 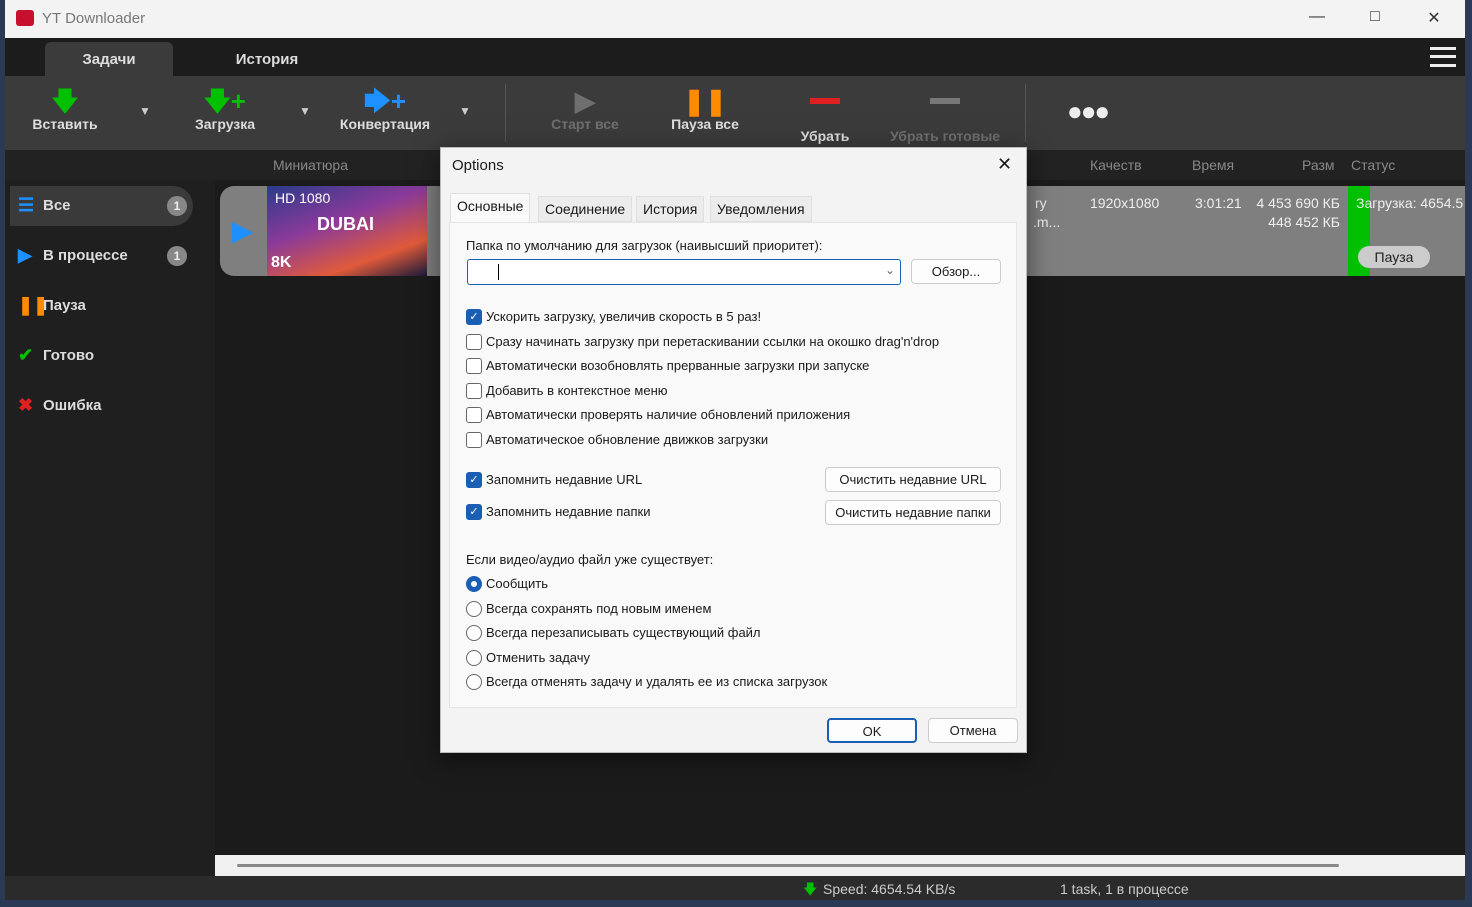 What do you see at coordinates (945, 136) in the screenshot?
I see `remove-done-label: Убрать готовые` at bounding box center [945, 136].